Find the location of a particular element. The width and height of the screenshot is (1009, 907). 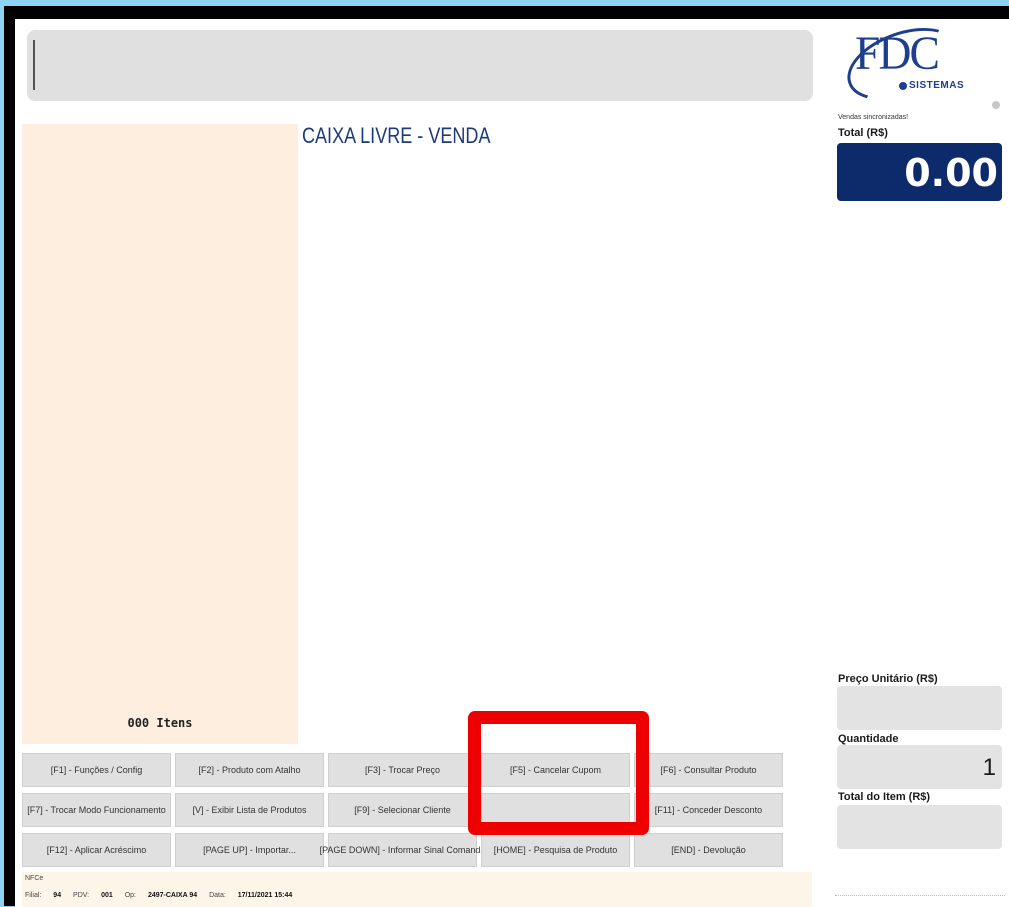

fkey-f9-button: [F9] - Selecionar Cliente is located at coordinates (402, 810).